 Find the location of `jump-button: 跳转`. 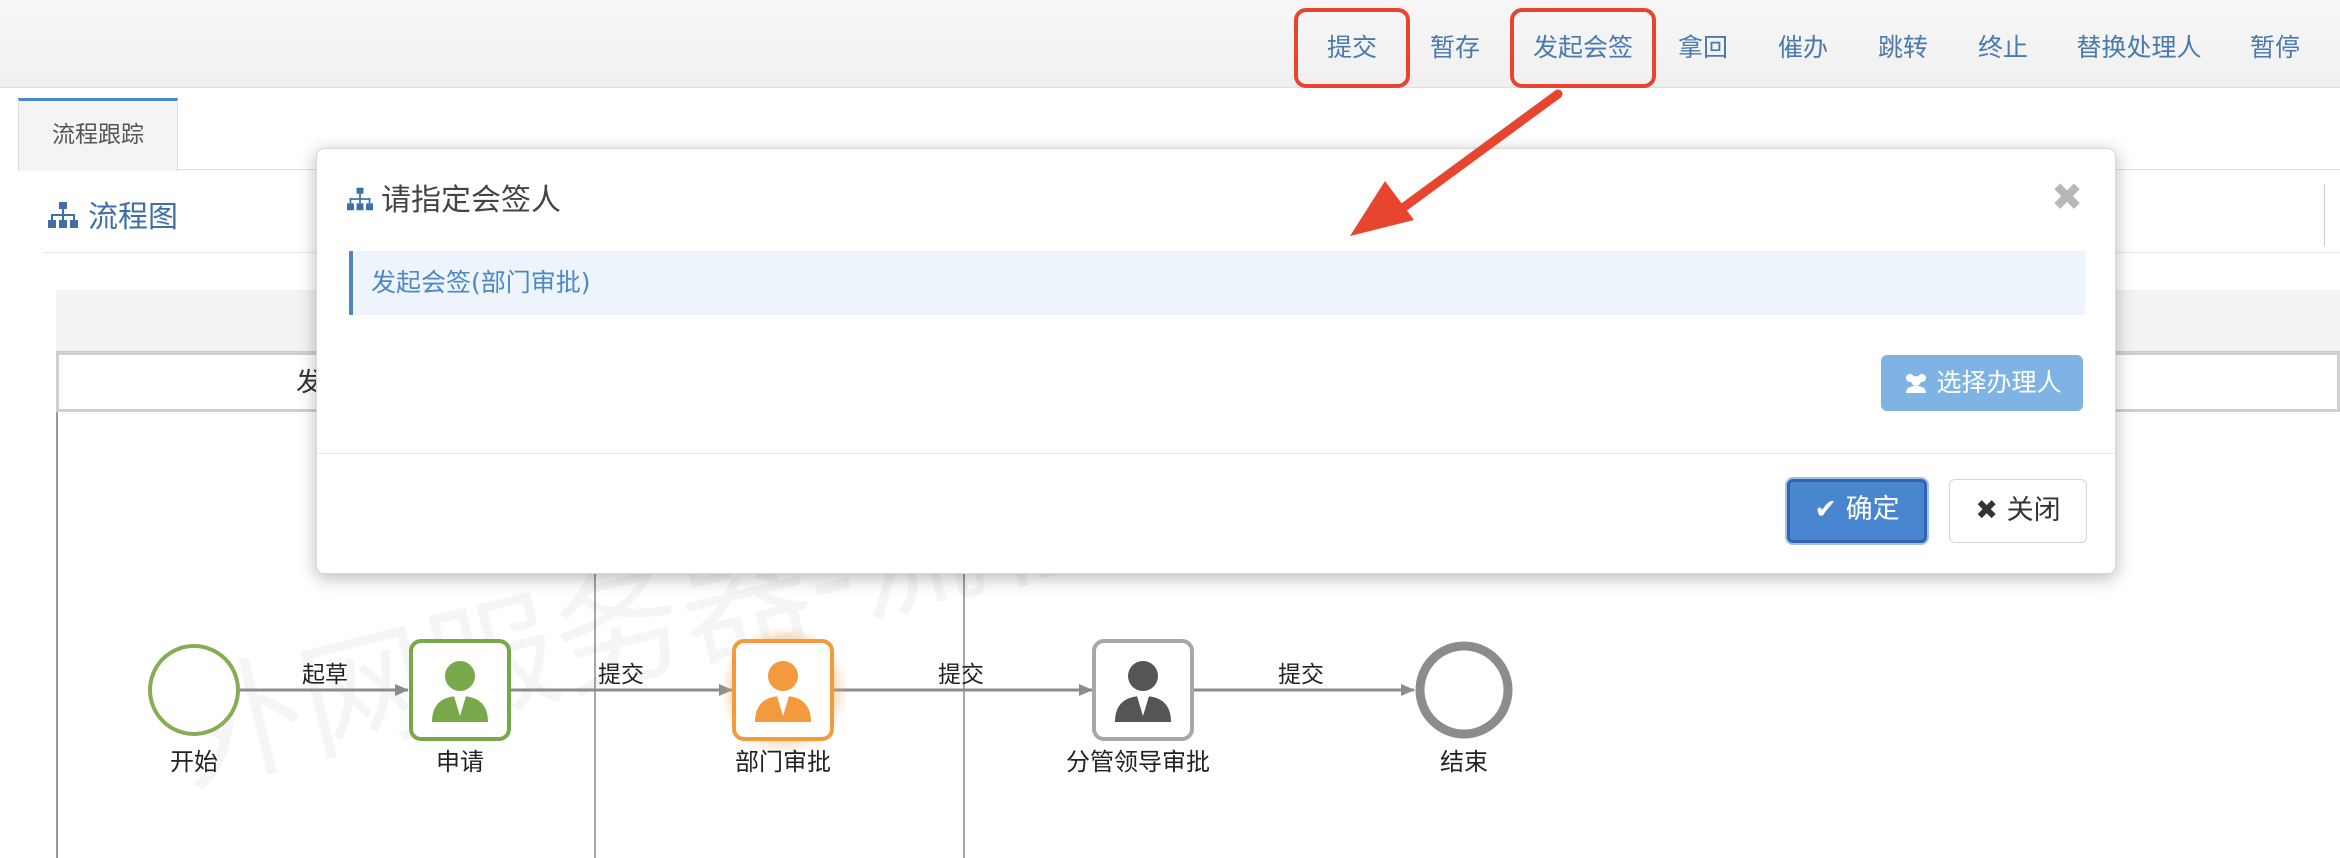

jump-button: 跳转 is located at coordinates (1903, 48).